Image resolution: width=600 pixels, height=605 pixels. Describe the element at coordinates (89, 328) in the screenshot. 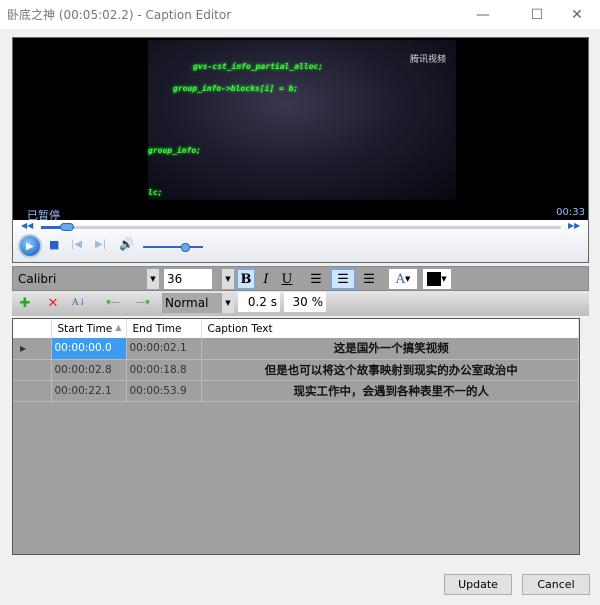

I see `column-start-time: Start Time ▲` at that location.